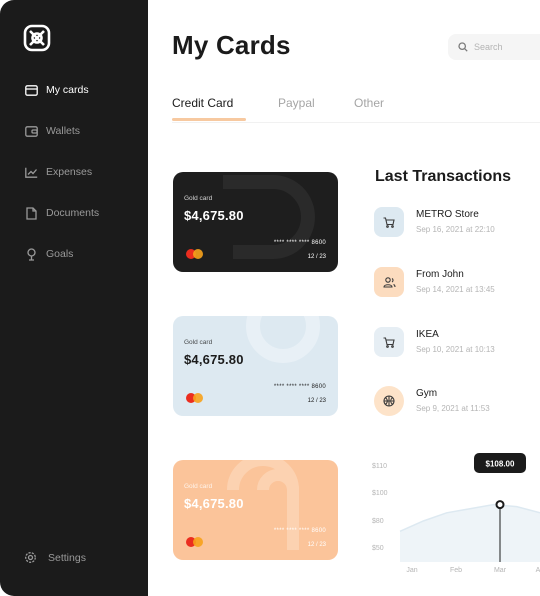 This screenshot has height=596, width=540. What do you see at coordinates (378, 548) in the screenshot?
I see `y-tick-label: $50` at bounding box center [378, 548].